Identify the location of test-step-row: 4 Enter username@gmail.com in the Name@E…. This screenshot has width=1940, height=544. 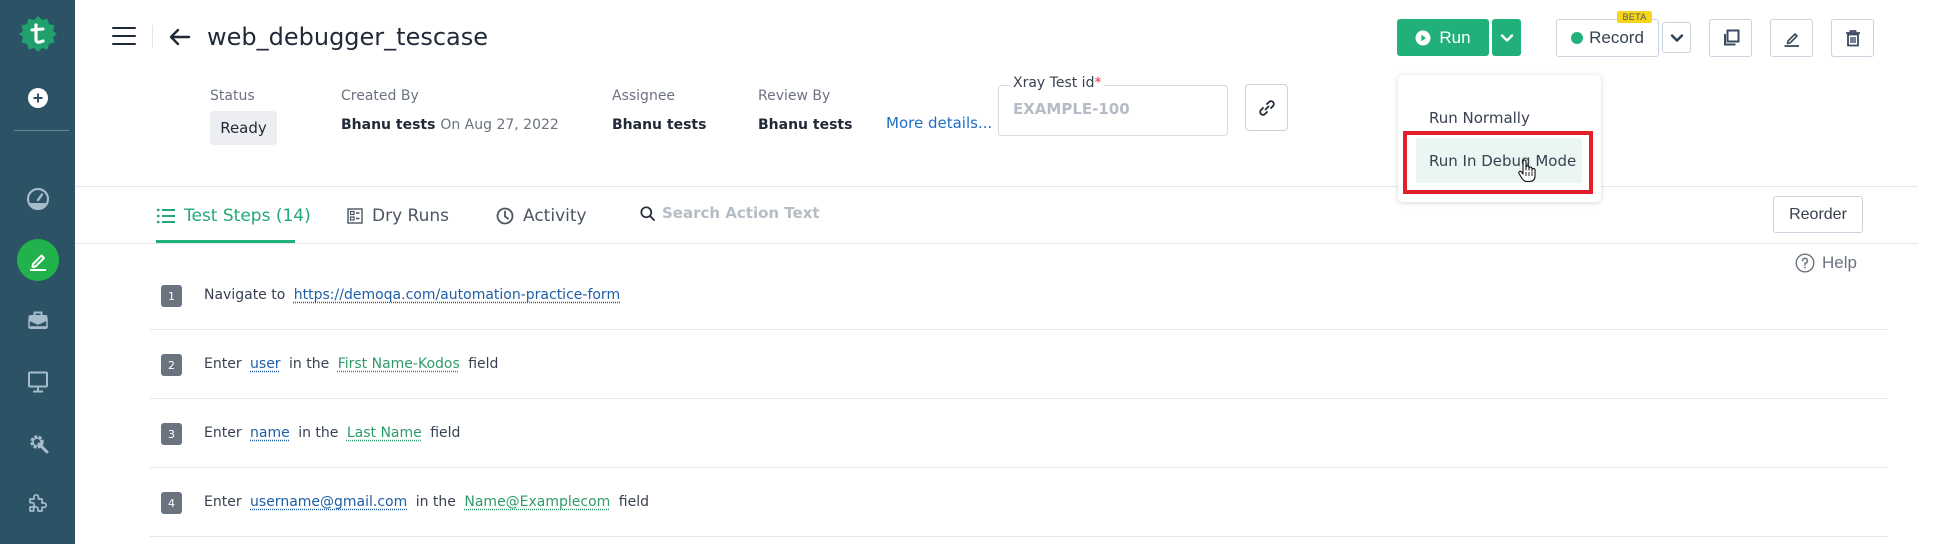
(1019, 502).